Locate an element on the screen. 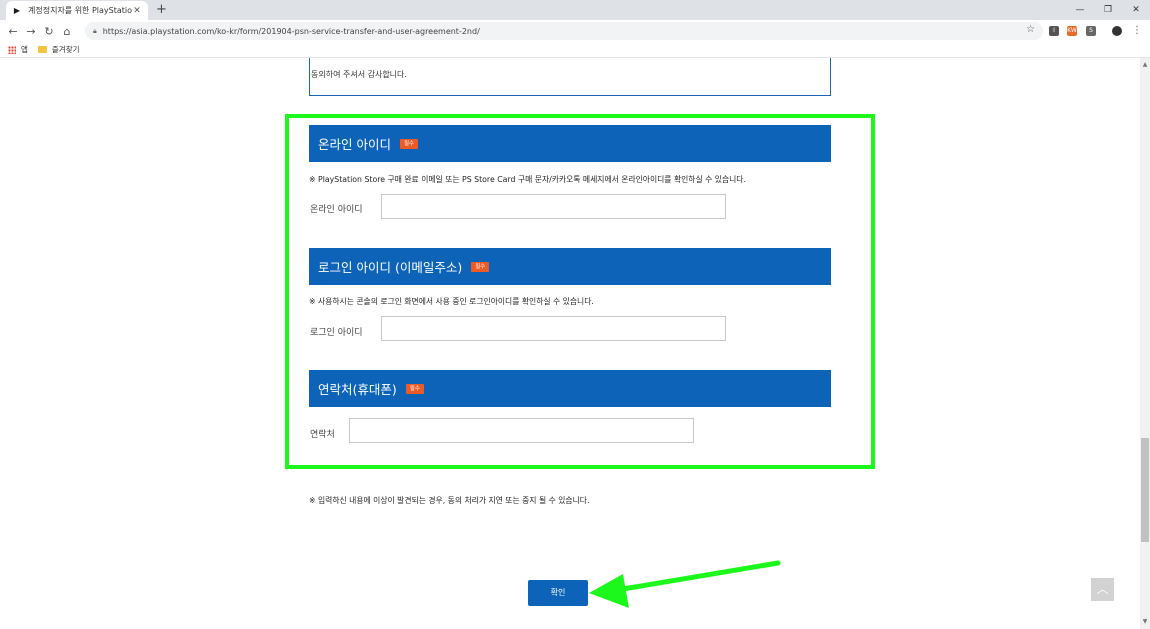  vertical-scrollbar: ▲ ▼ is located at coordinates (1145, 343).